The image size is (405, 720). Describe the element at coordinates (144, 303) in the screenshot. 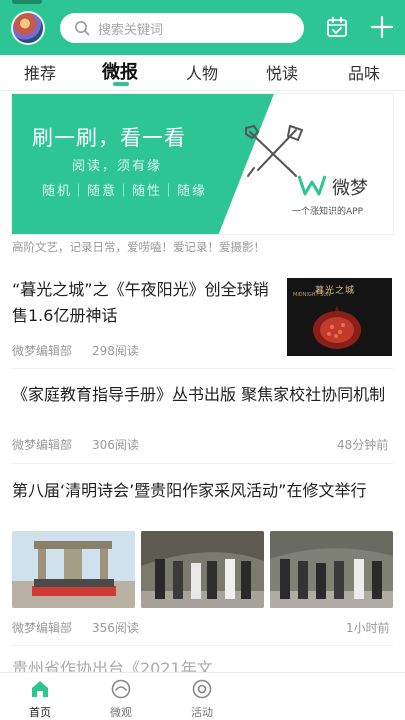

I see `article-title: “暮光之城”之《午夜阳光》创全球销售1.6亿册神话` at that location.